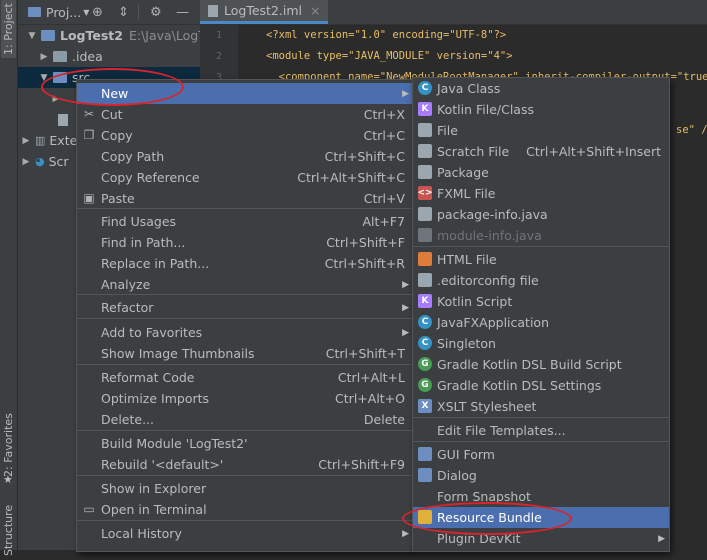  I want to click on menu-item-reformat-code: Reformat Code Ctrl+Alt+L, so click(245, 377).